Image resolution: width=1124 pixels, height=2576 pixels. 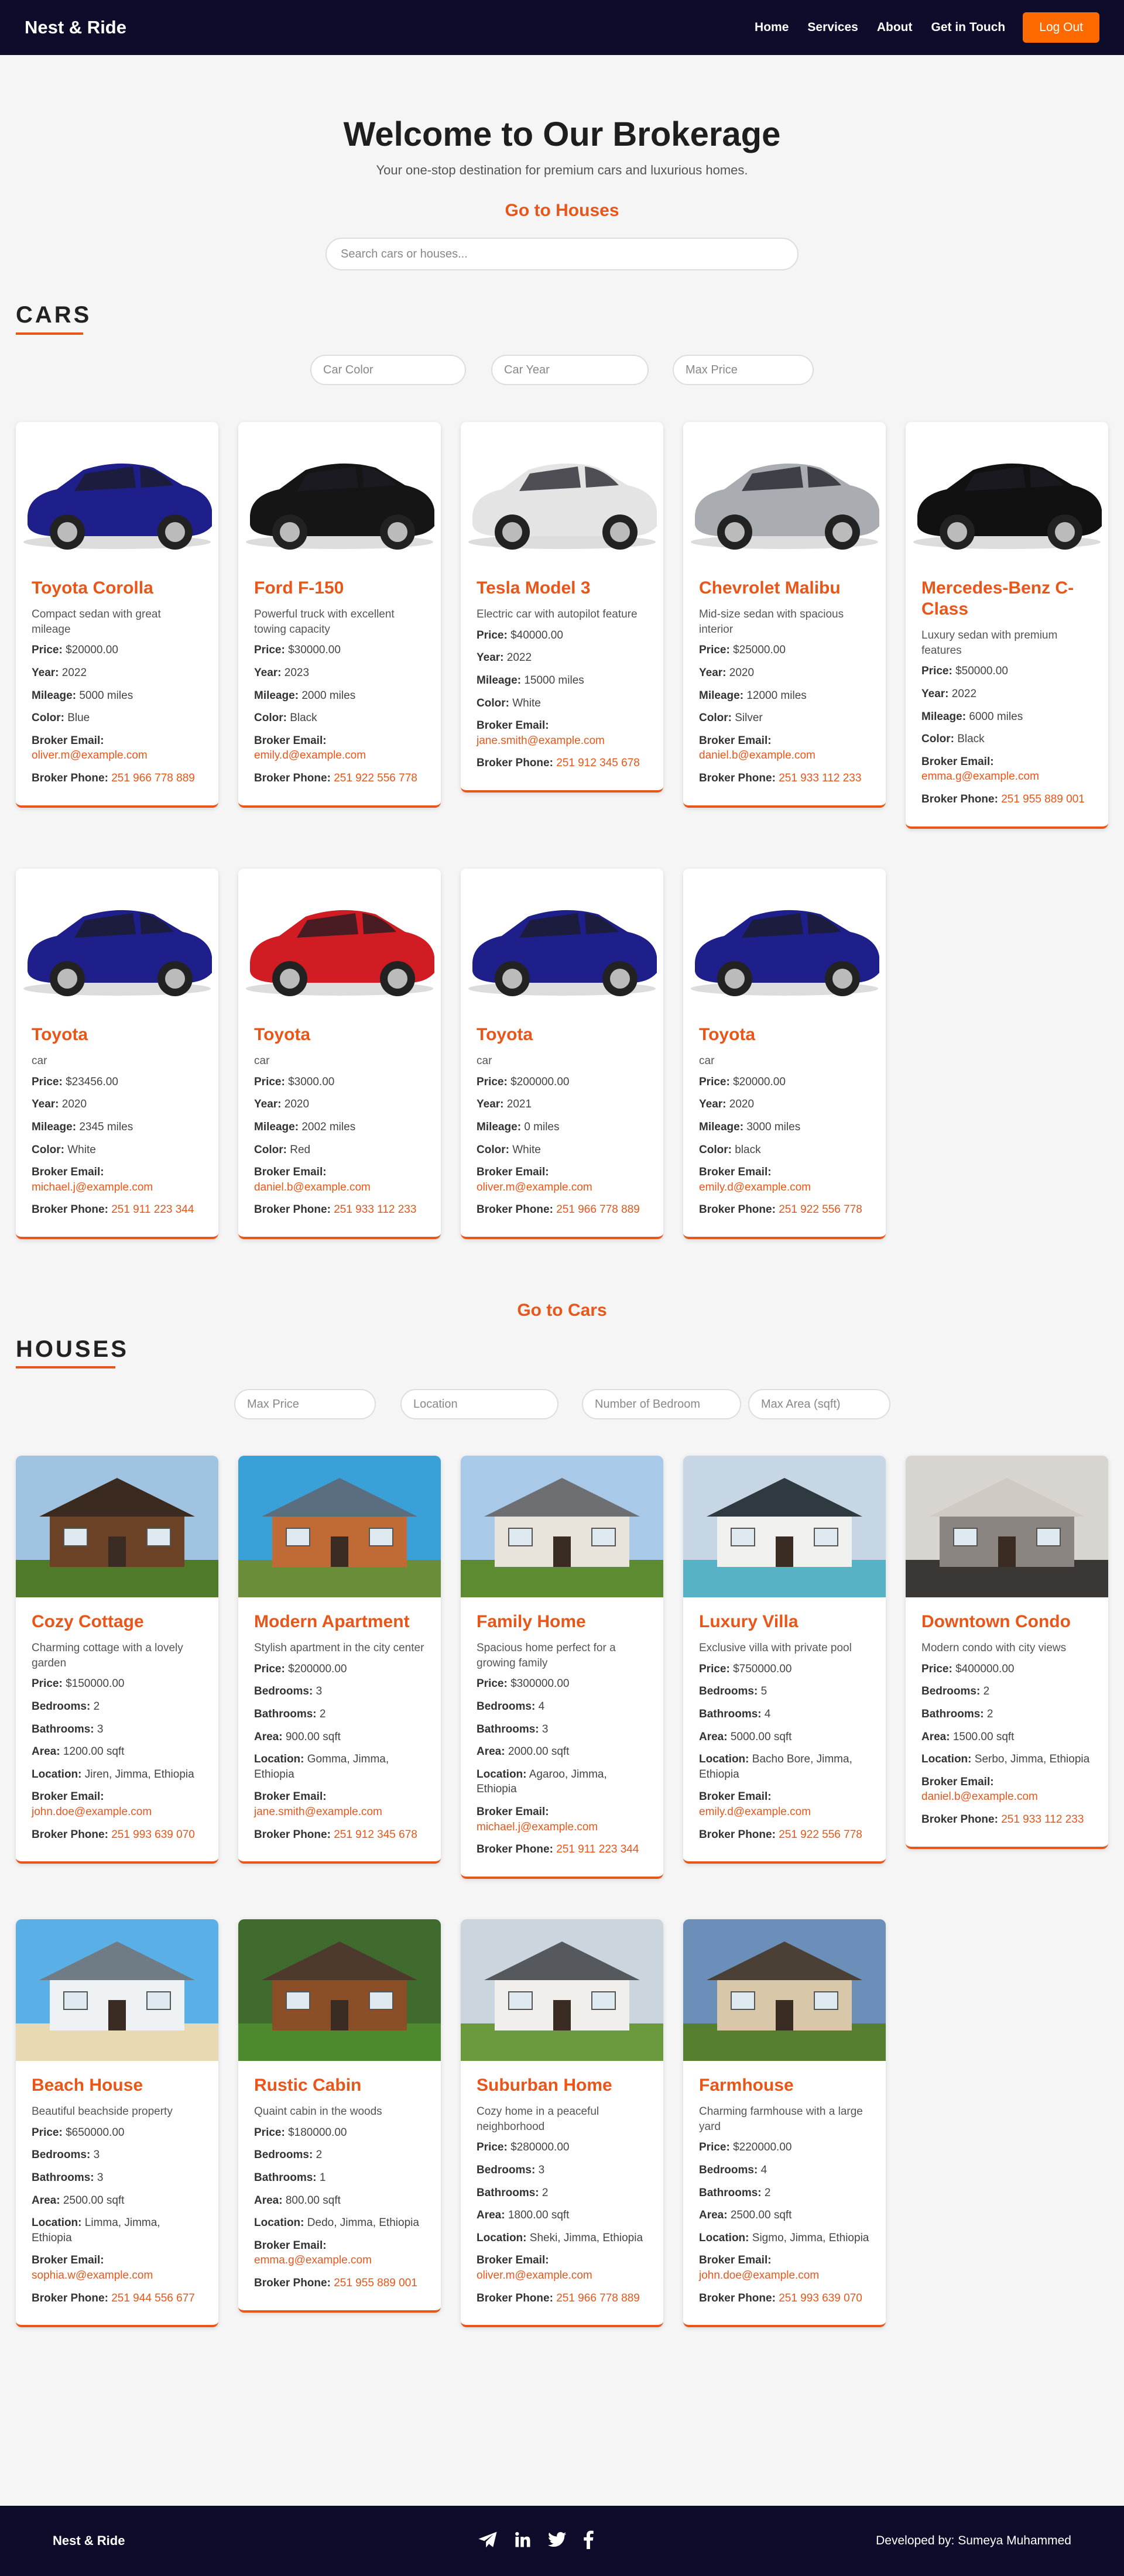 What do you see at coordinates (744, 370) in the screenshot?
I see `max-price-filter` at bounding box center [744, 370].